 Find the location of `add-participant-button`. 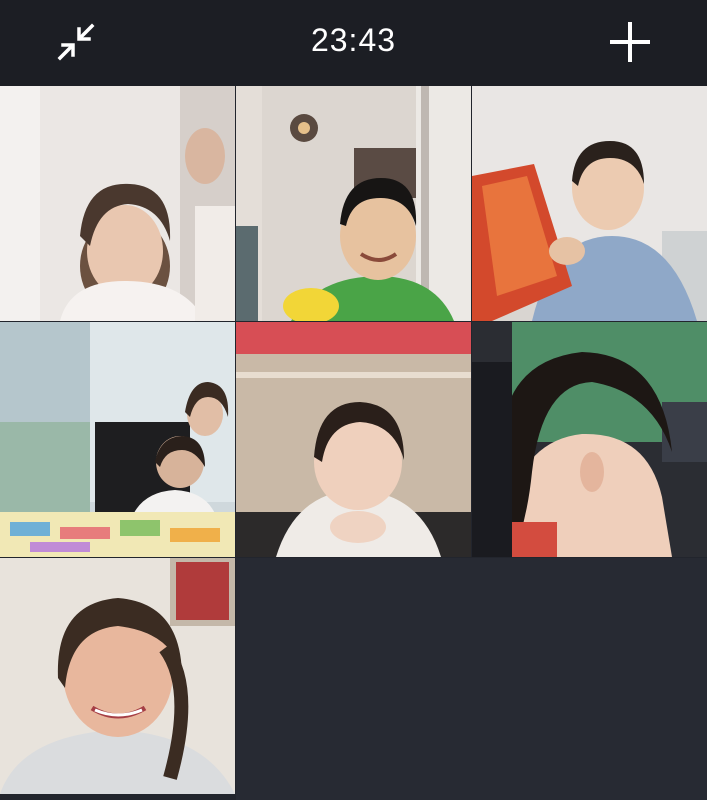

add-participant-button is located at coordinates (630, 42).